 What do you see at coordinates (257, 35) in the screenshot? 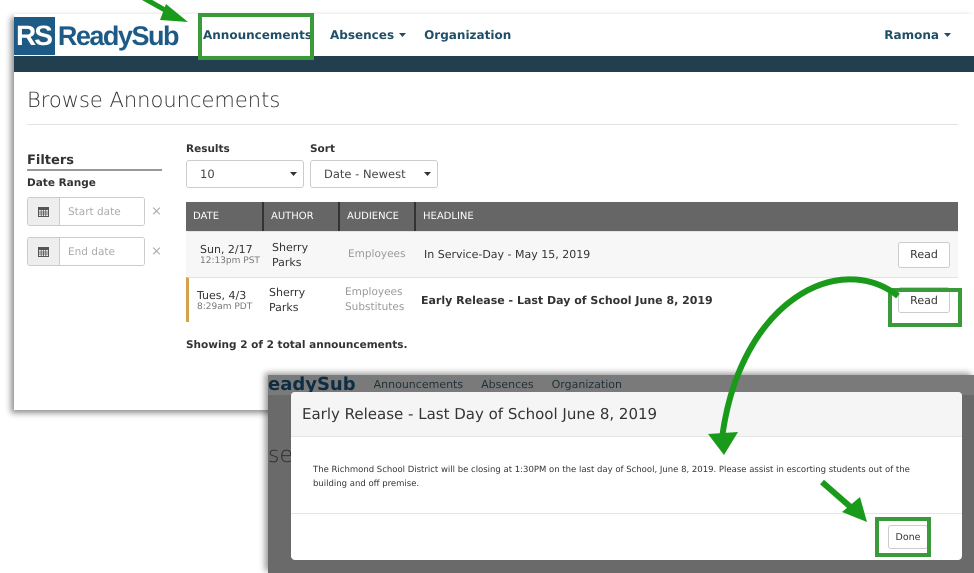
I see `nav-link: Announcements` at bounding box center [257, 35].